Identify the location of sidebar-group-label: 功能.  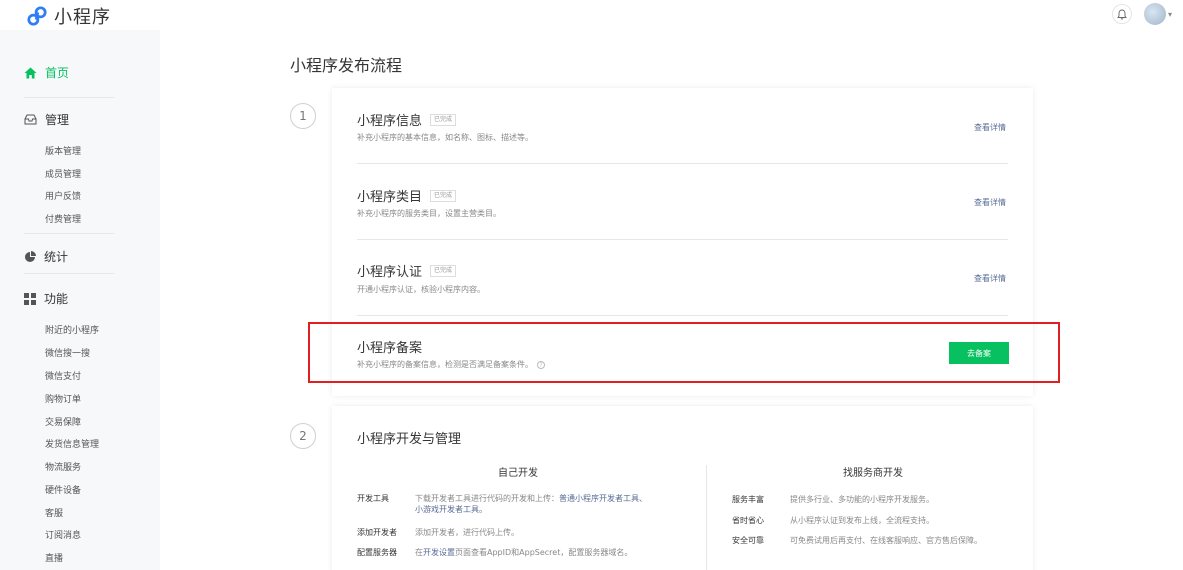
(56, 299).